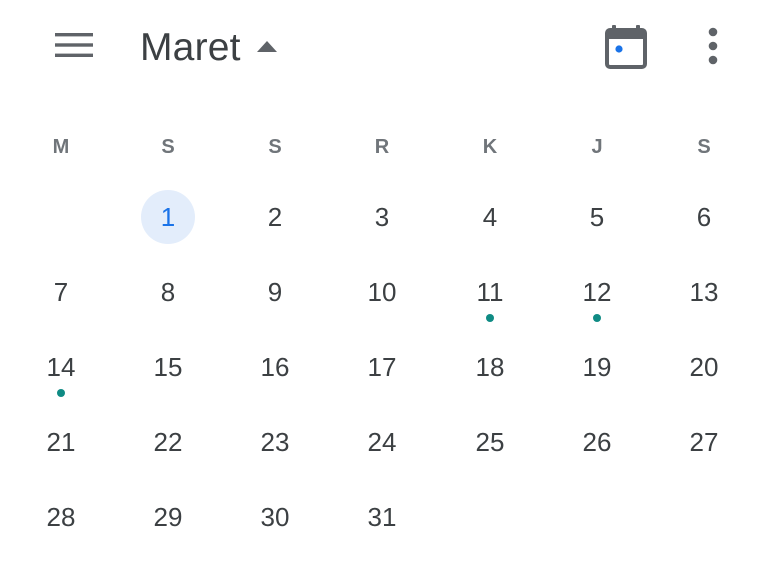 The height and width of the screenshot is (575, 768). I want to click on menu-button, so click(74, 46).